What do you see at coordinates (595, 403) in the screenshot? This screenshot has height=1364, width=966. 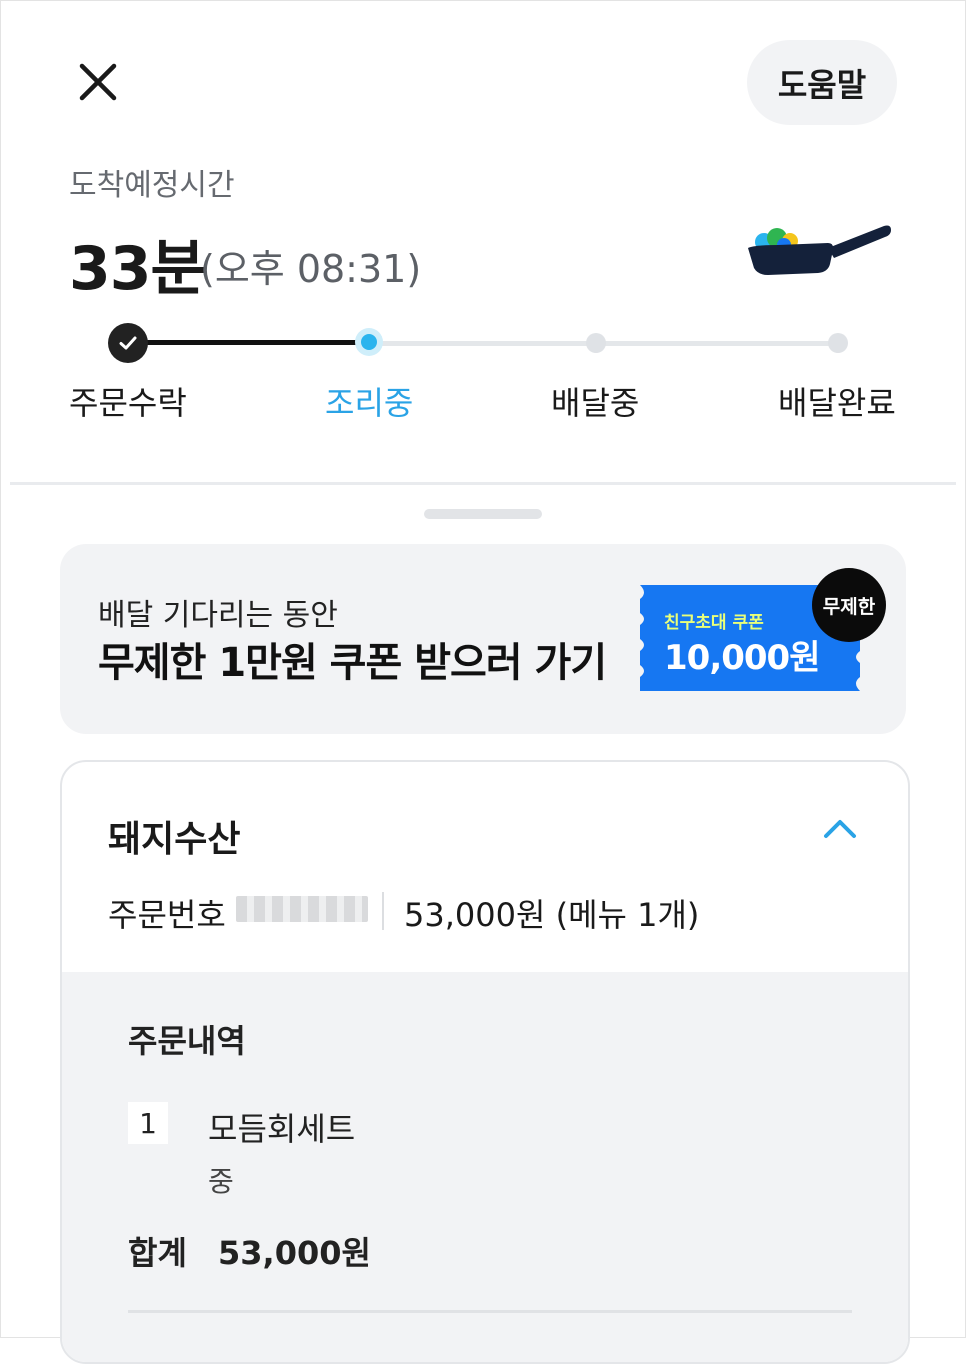 I see `step-label-delivering: 배달중` at bounding box center [595, 403].